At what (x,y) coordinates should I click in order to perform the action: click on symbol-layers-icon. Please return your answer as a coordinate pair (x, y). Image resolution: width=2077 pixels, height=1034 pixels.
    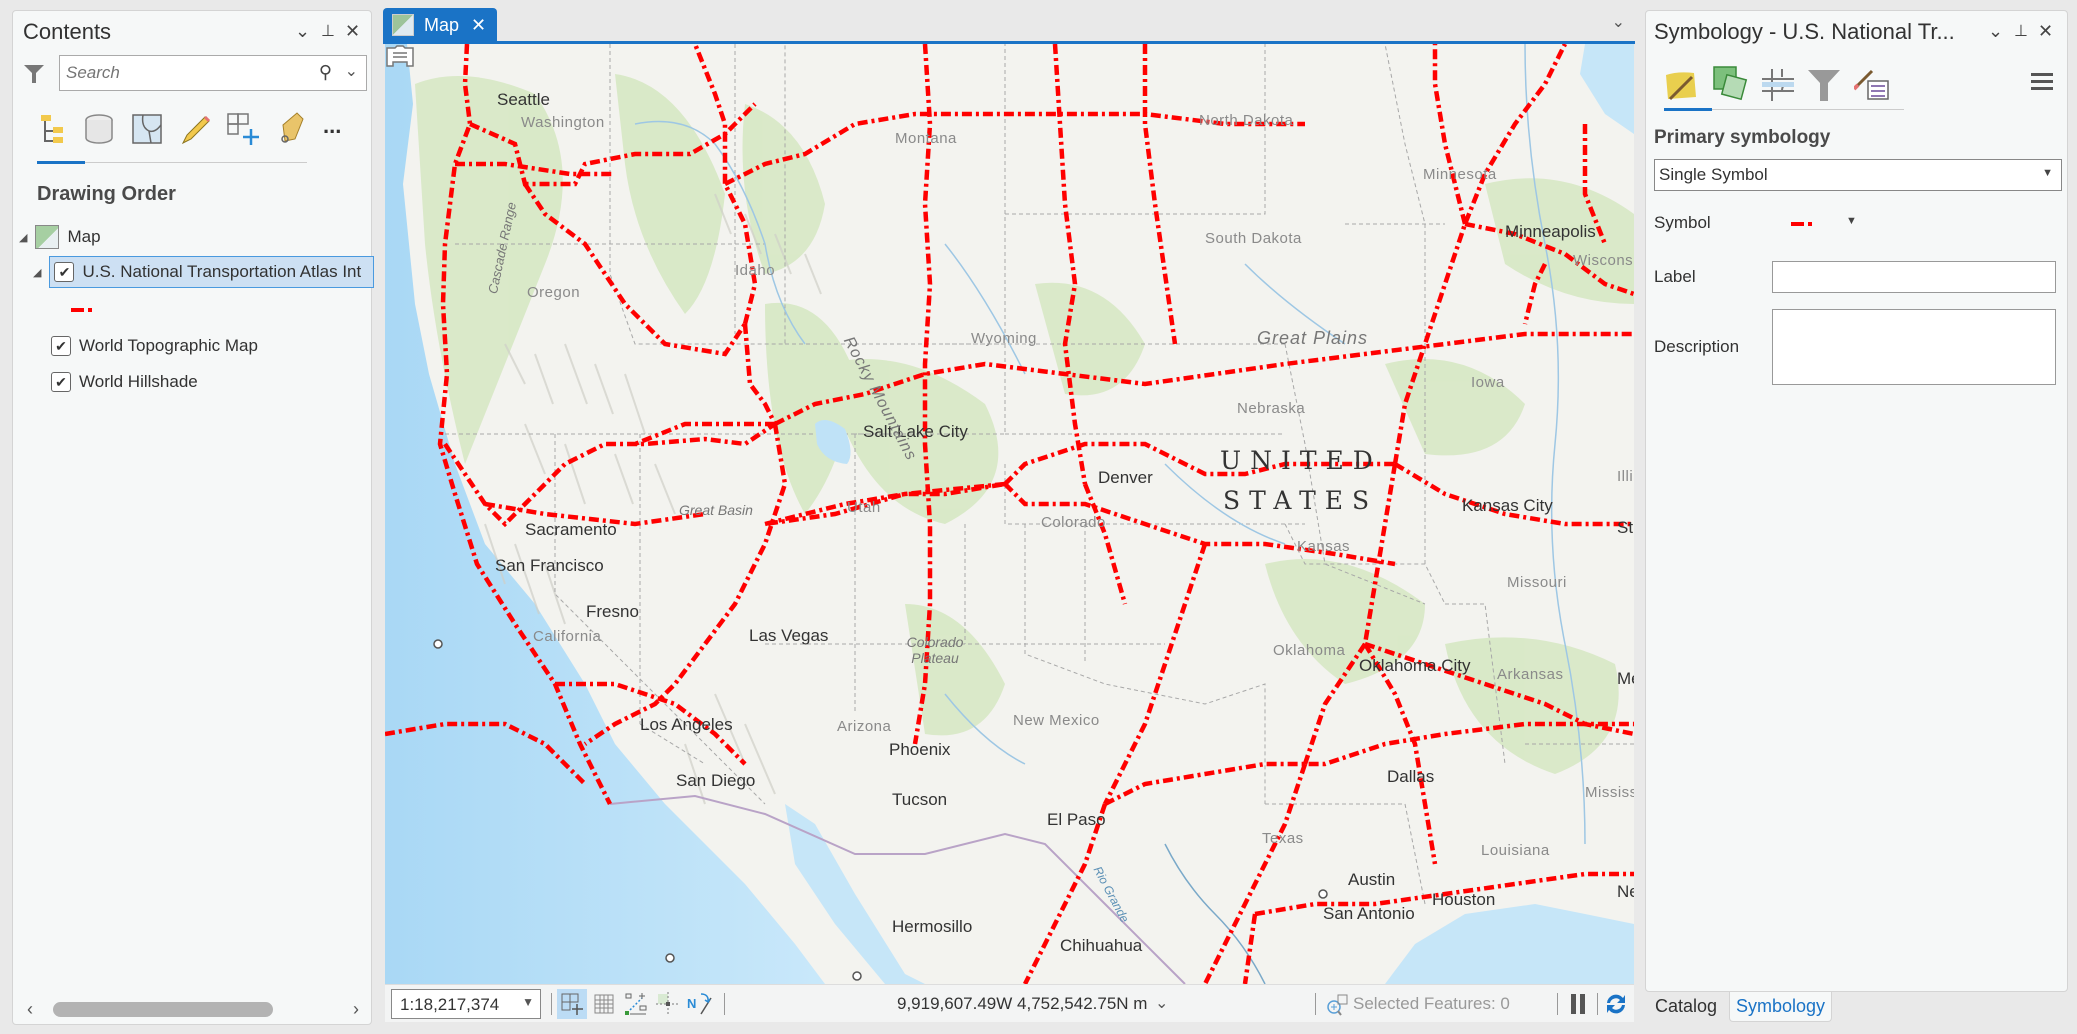
    Looking at the image, I should click on (1730, 83).